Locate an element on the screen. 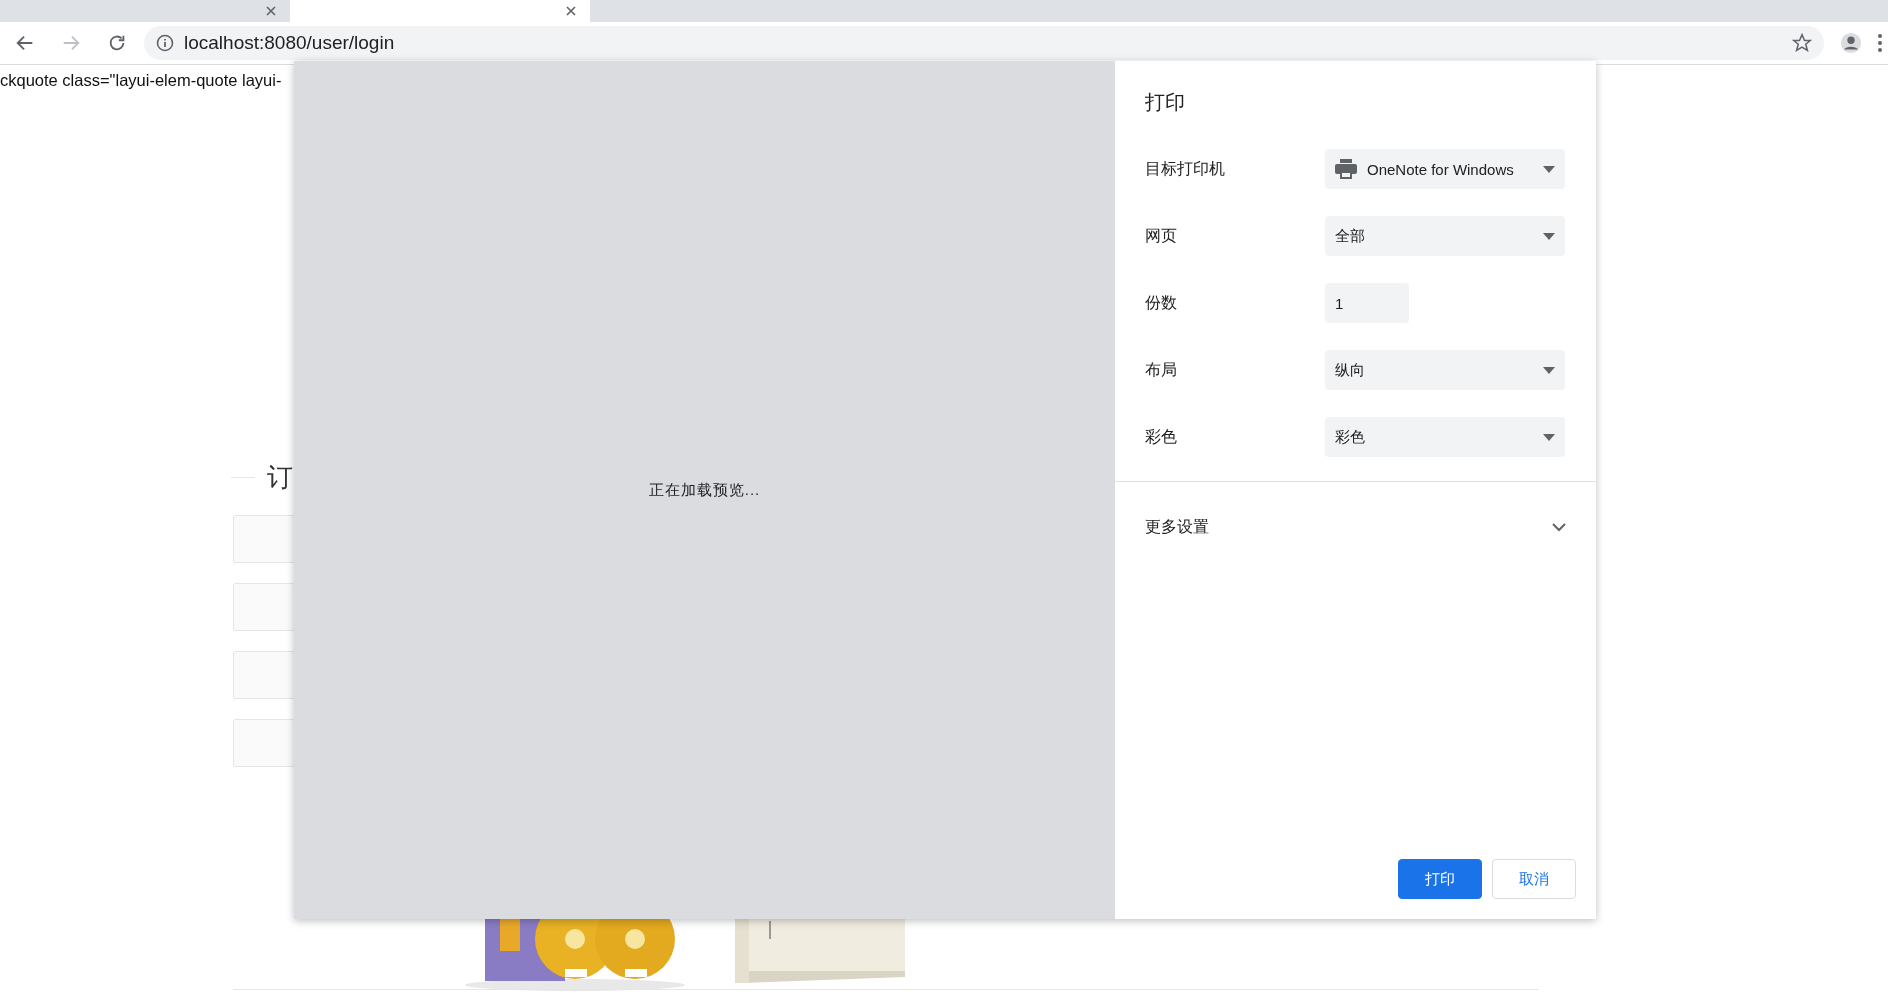  section-heading: 订 is located at coordinates (280, 477).